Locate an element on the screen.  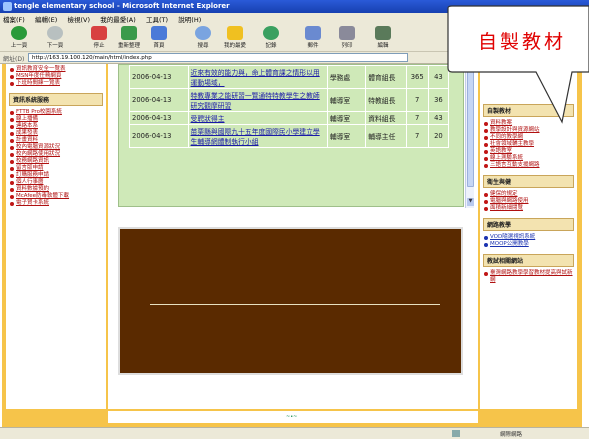
list-item: MOOP公開教學 is located at coordinates (528, 244).